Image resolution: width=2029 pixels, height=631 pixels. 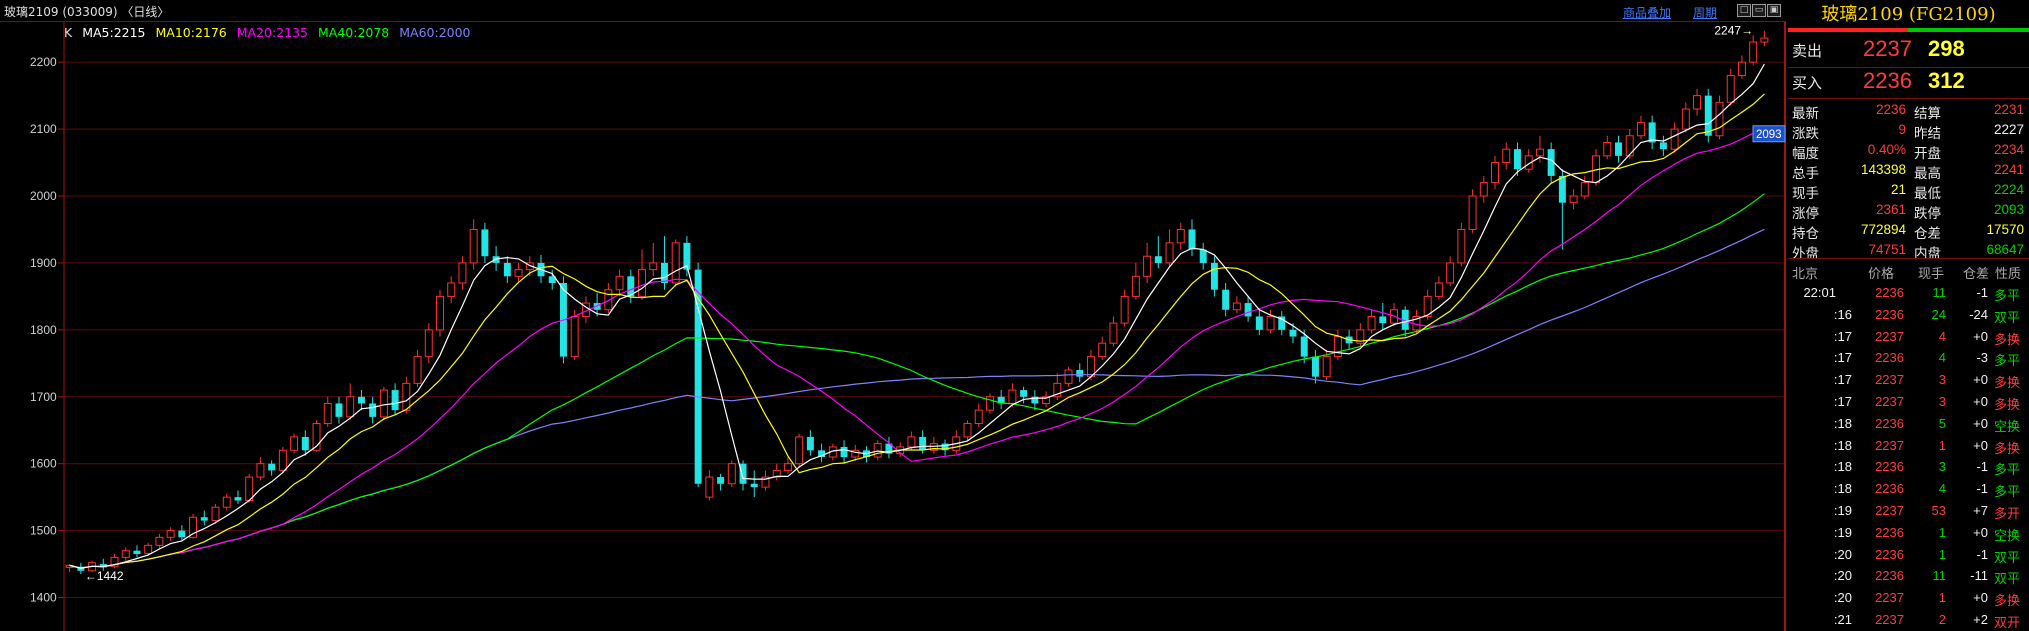 I want to click on sell-row: 卖出 2237 298, so click(x=1908, y=51).